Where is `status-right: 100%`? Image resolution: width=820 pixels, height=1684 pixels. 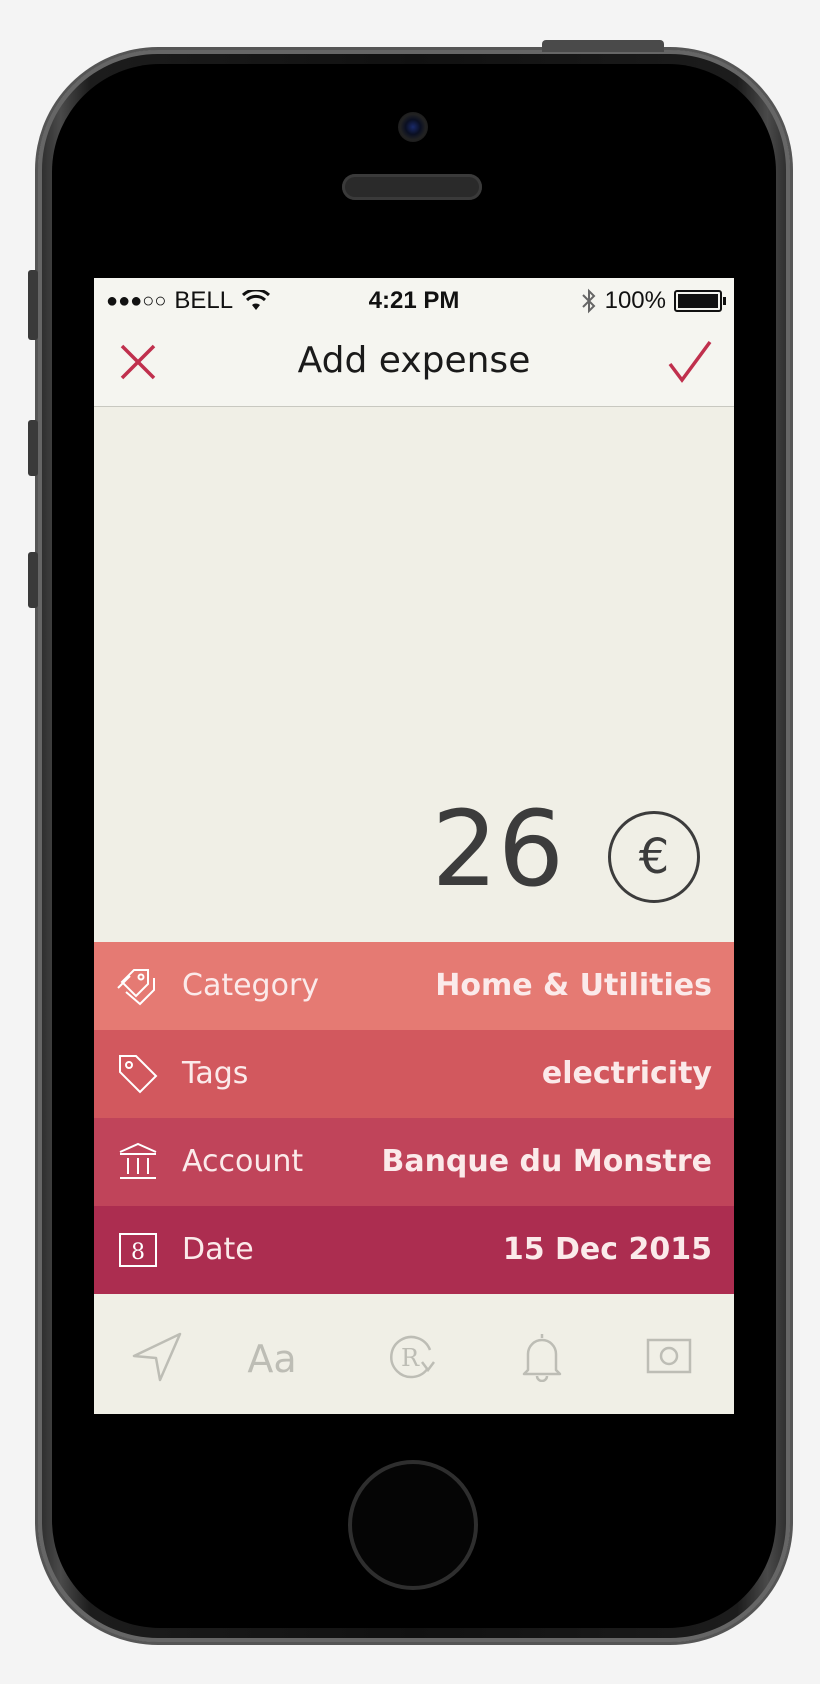 status-right: 100% is located at coordinates (653, 301).